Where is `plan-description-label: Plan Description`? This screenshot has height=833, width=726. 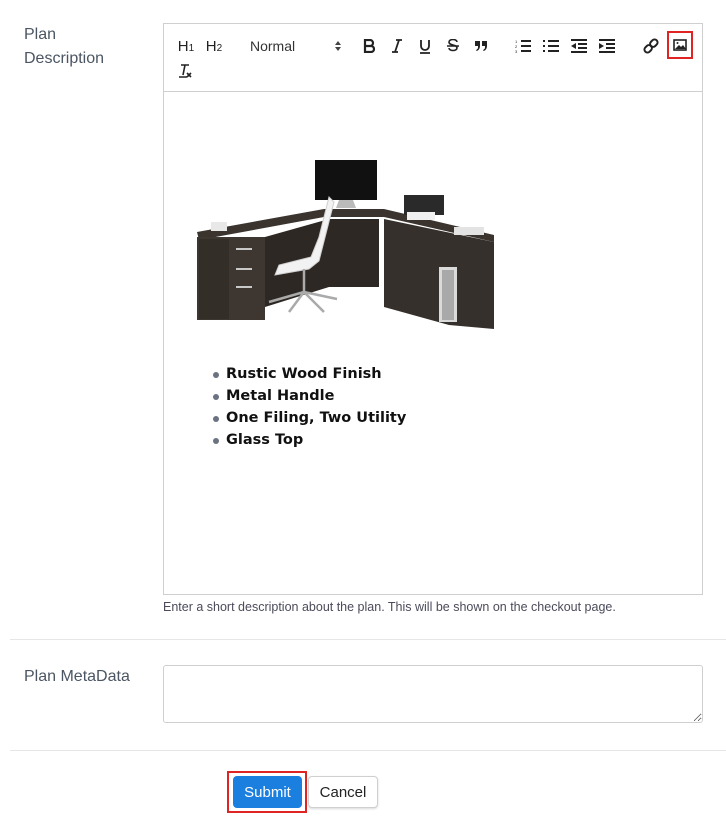 plan-description-label: Plan Description is located at coordinates (64, 47).